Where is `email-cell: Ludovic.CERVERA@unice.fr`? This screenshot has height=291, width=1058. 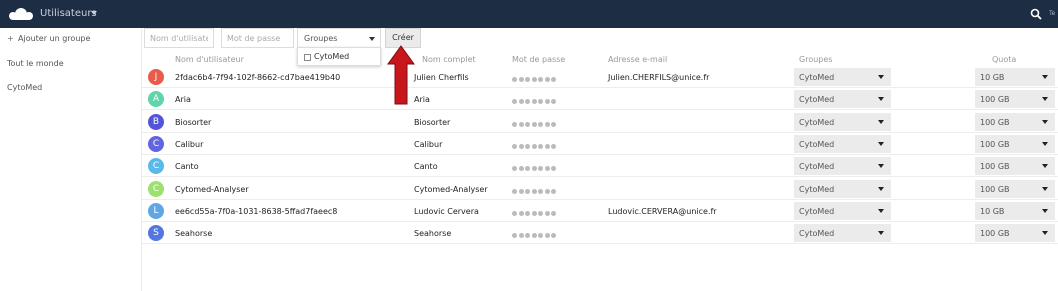
email-cell: Ludovic.CERVERA@unice.fr is located at coordinates (662, 211).